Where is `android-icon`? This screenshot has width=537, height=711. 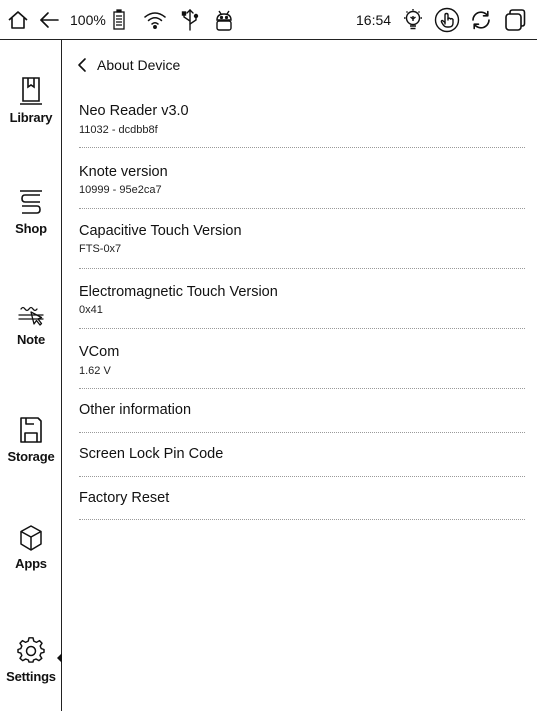
android-icon is located at coordinates (224, 20).